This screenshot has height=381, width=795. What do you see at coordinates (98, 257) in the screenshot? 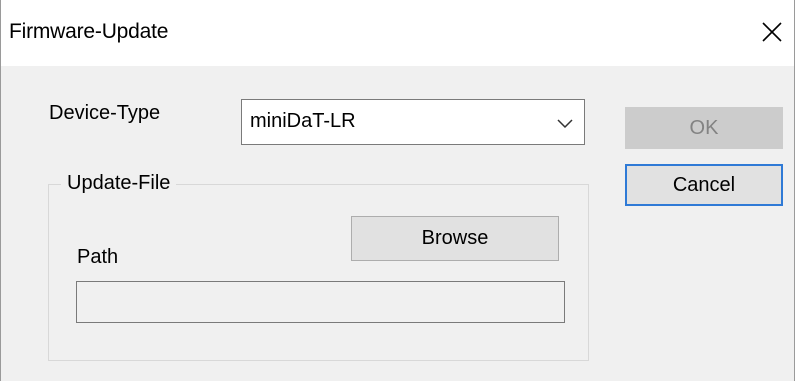
I see `path-label: Path` at bounding box center [98, 257].